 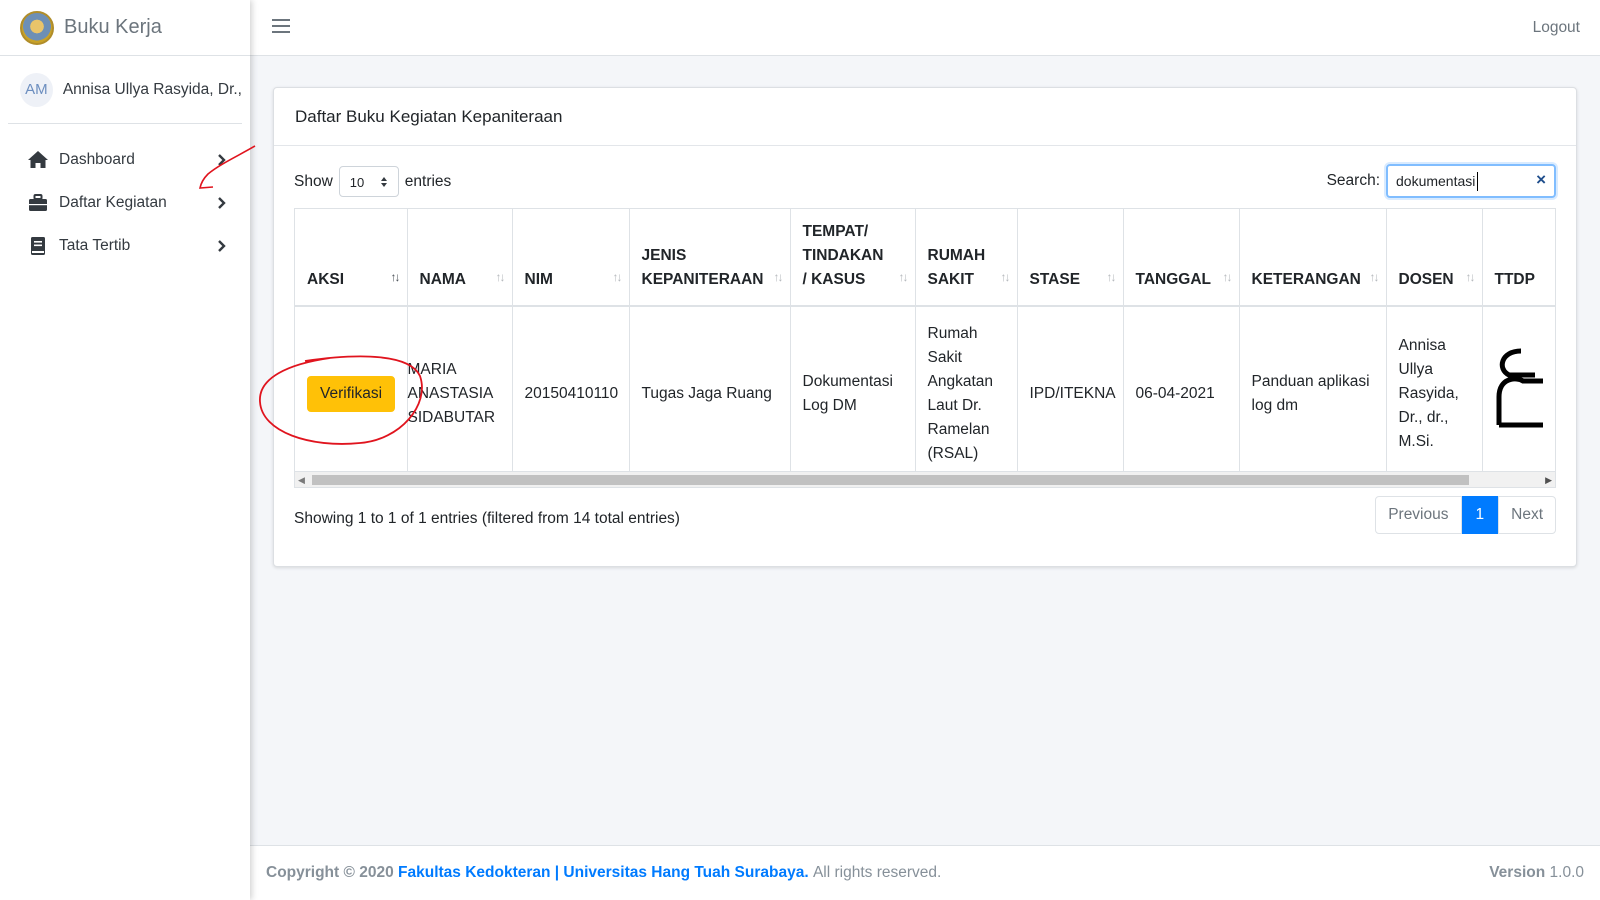 I want to click on scroll-left-icon: ◀, so click(x=301, y=480).